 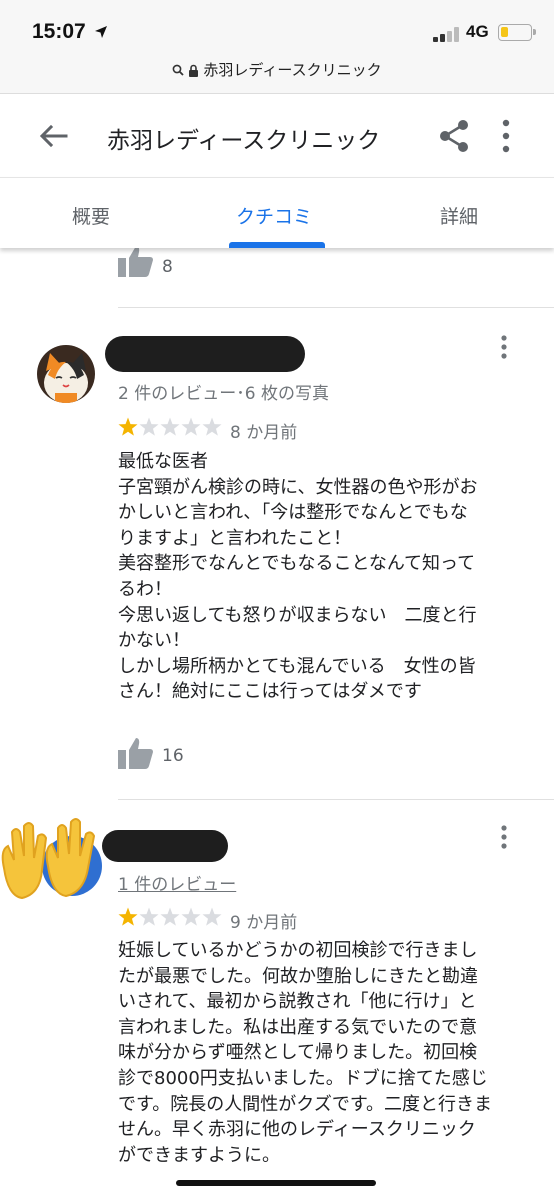 I want to click on back-arrow-icon, so click(x=53, y=136).